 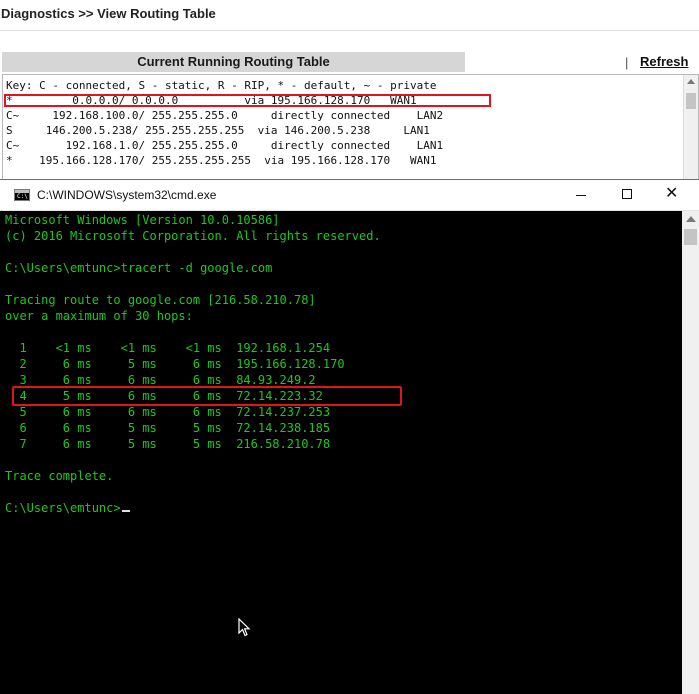 What do you see at coordinates (168, 444) in the screenshot?
I see `hop-row: 7 6 ms 5 ms 5 ms 216.58.210.78` at bounding box center [168, 444].